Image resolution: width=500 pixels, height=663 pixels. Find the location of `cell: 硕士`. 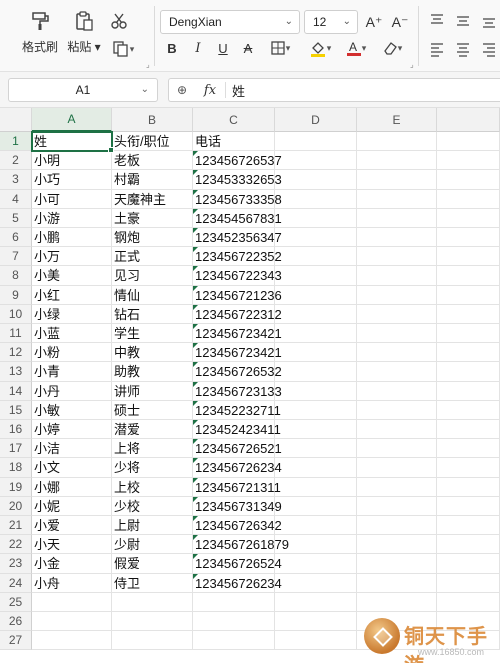

cell: 硕士 is located at coordinates (152, 410).